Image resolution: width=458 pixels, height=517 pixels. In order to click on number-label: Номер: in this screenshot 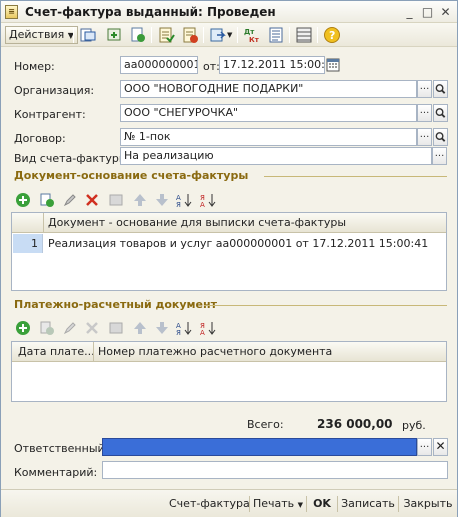, I will do `click(34, 66)`.